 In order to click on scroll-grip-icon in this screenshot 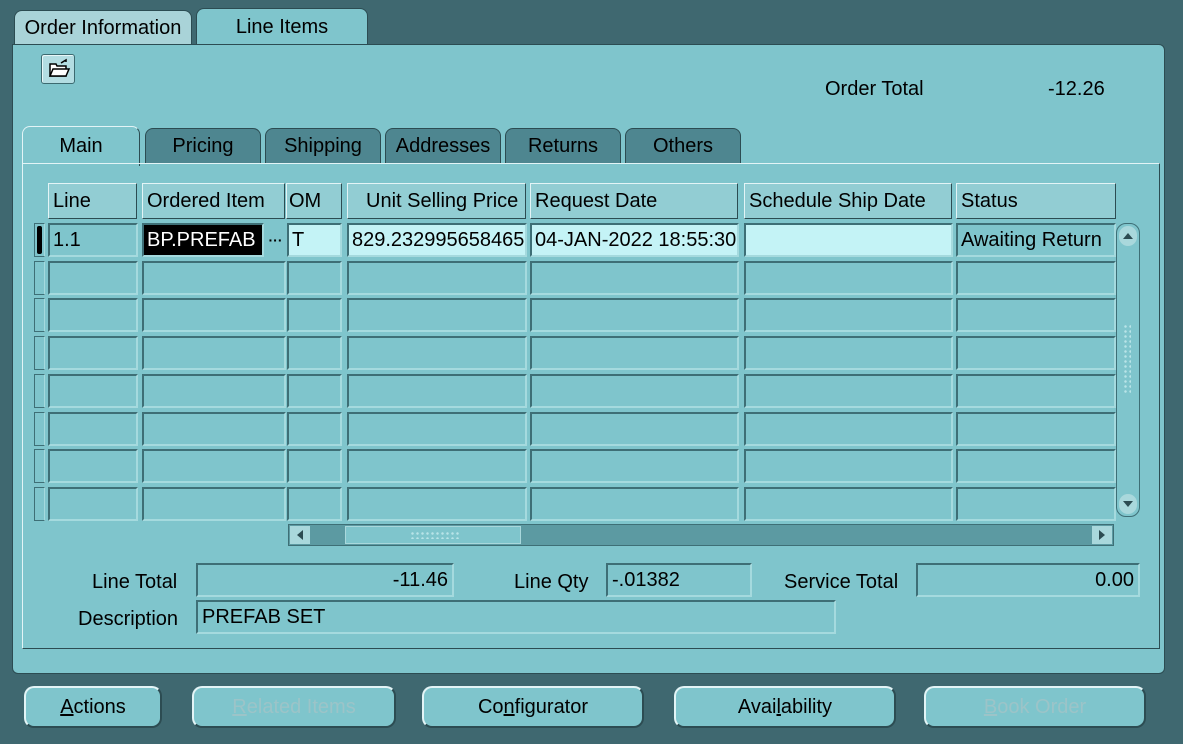, I will do `click(435, 535)`.